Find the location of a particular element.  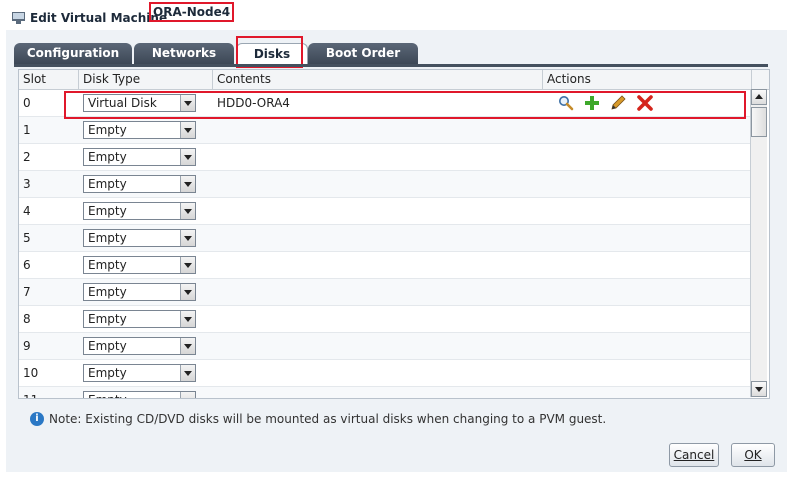

slot-cell: 7 is located at coordinates (27, 292).